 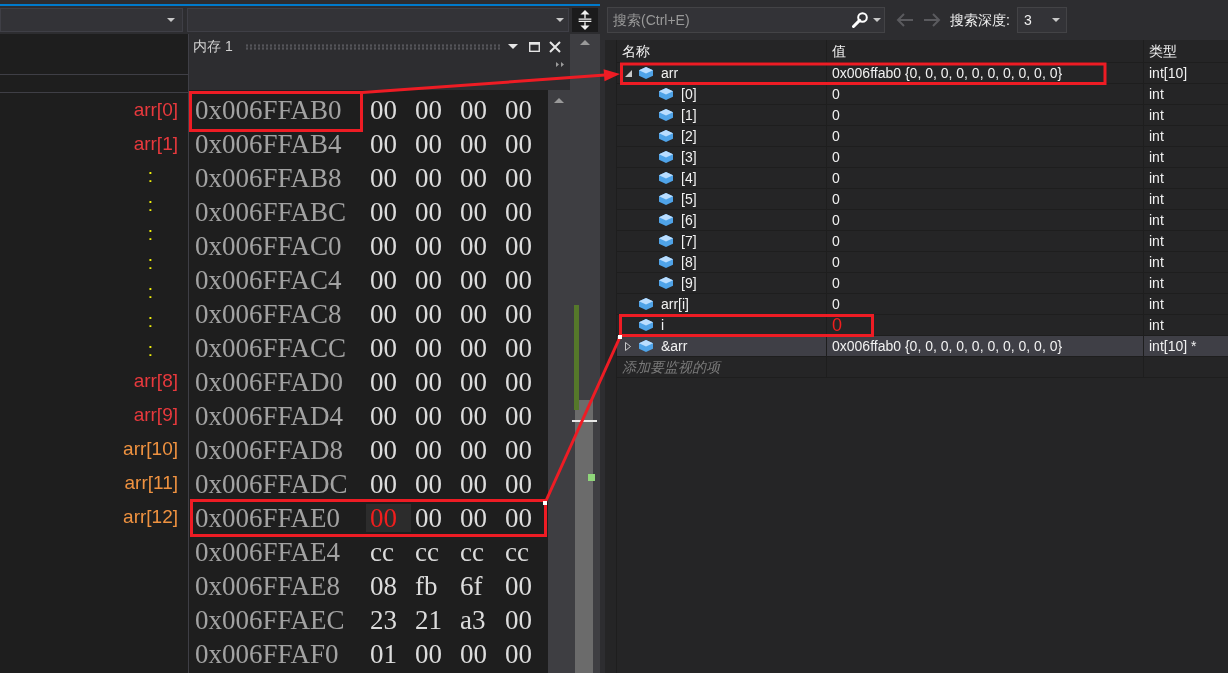 What do you see at coordinates (628, 73) in the screenshot?
I see `expanded-triangle-icon` at bounding box center [628, 73].